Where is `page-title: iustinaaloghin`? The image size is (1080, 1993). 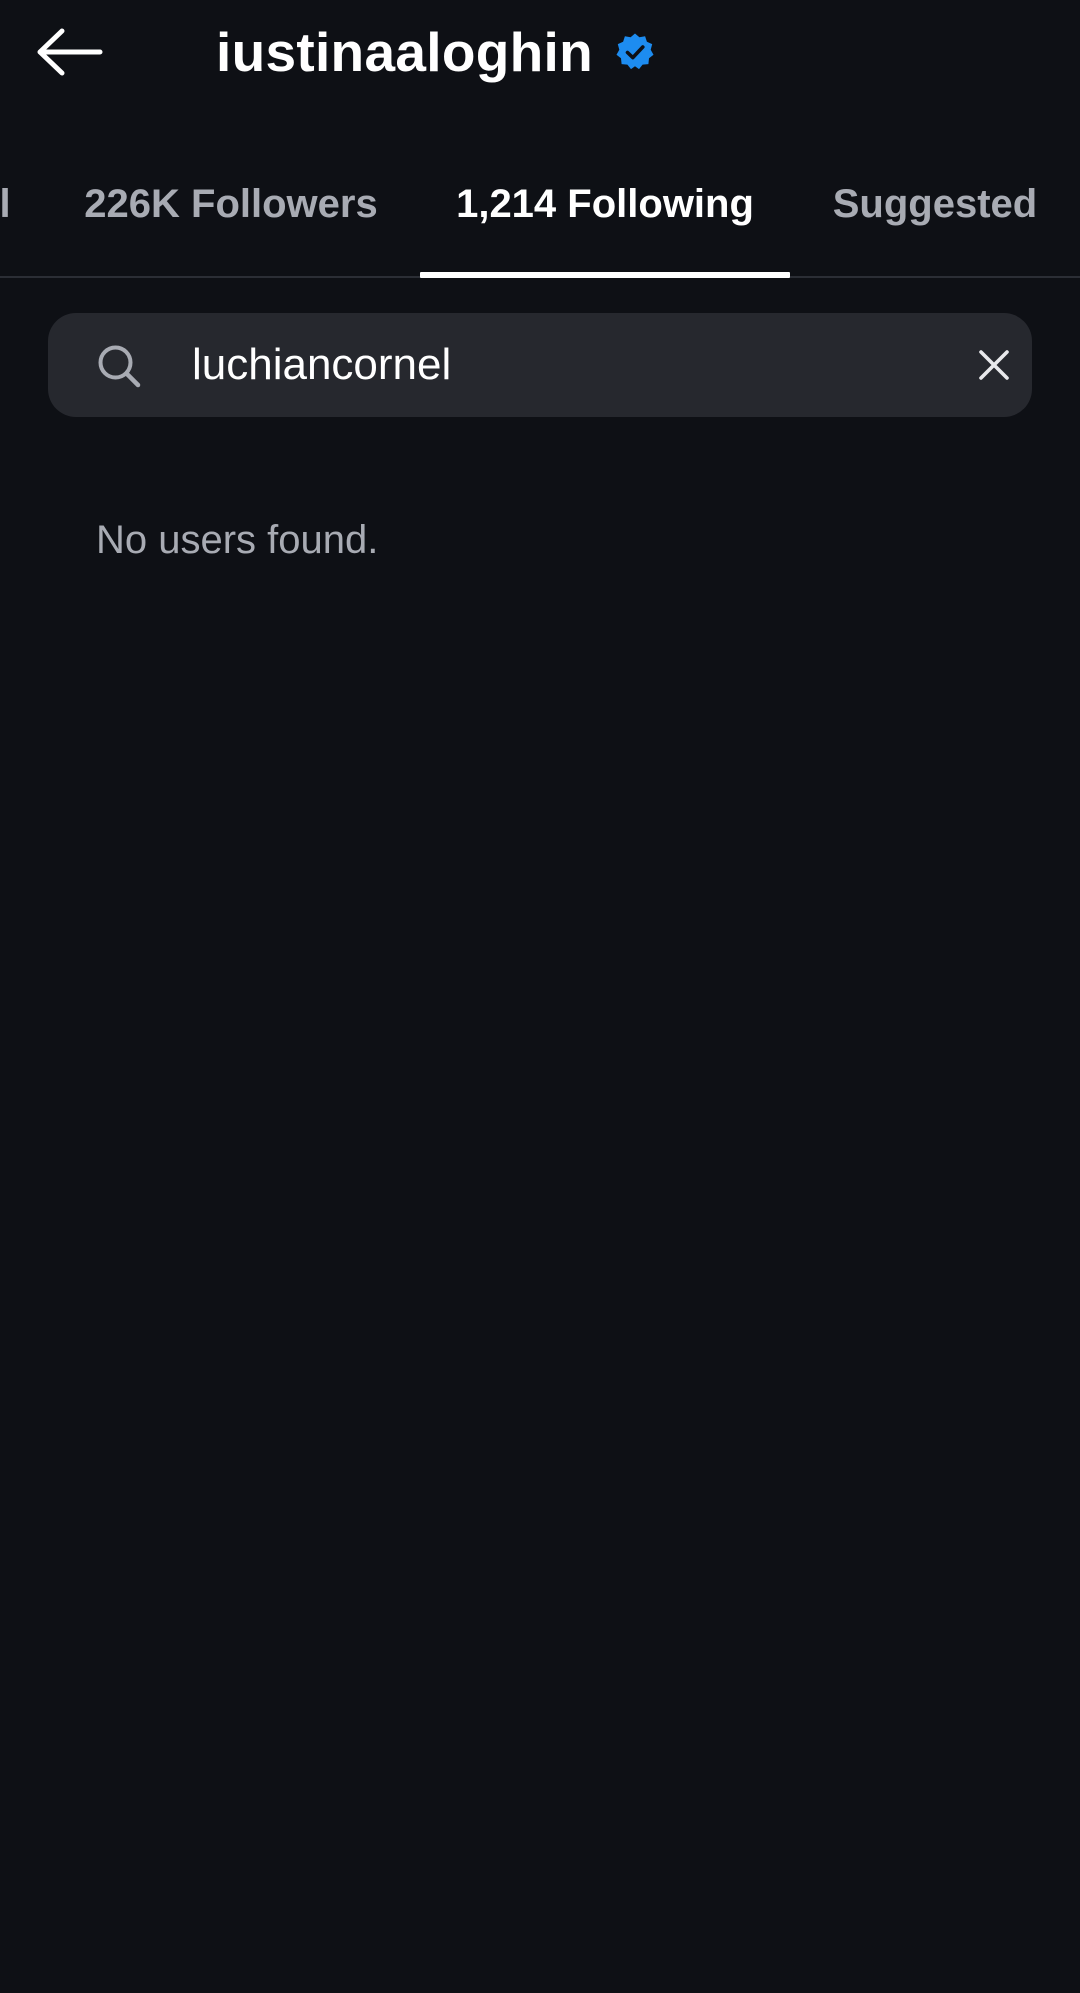 page-title: iustinaaloghin is located at coordinates (404, 52).